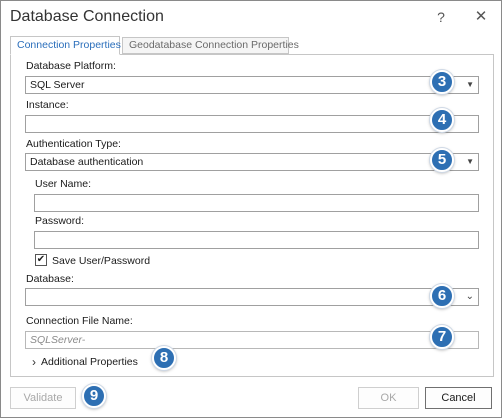  Describe the element at coordinates (60, 221) in the screenshot. I see `password-label: Password:` at that location.